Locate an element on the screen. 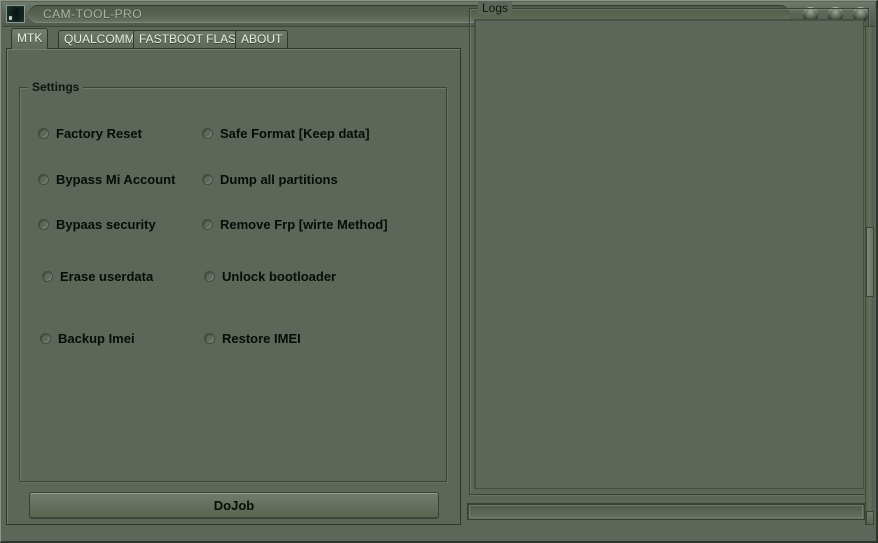 This screenshot has width=878, height=543. radio-label: Bypass Mi Account is located at coordinates (116, 179).